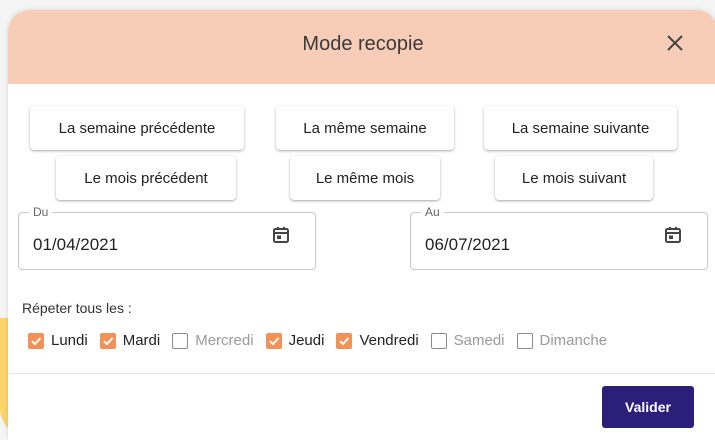 Image resolution: width=715 pixels, height=440 pixels. What do you see at coordinates (167, 237) in the screenshot?
I see `date-from-field: Du 01/04/2021` at bounding box center [167, 237].